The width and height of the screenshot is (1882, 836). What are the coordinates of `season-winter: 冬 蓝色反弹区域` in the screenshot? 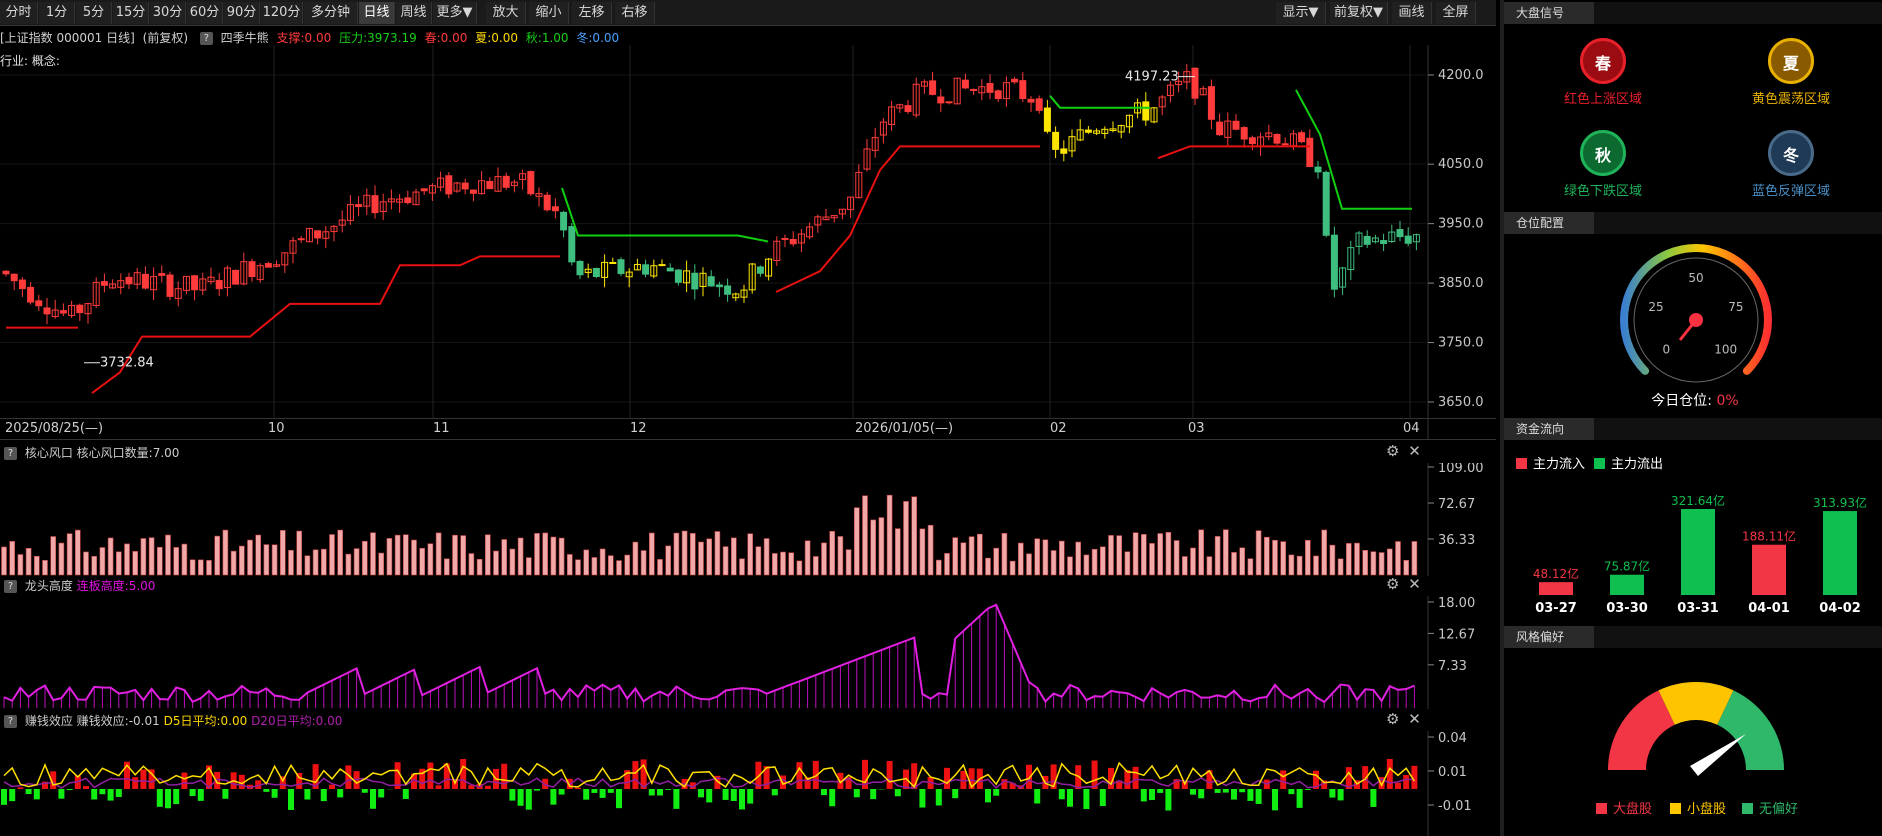 It's located at (1791, 164).